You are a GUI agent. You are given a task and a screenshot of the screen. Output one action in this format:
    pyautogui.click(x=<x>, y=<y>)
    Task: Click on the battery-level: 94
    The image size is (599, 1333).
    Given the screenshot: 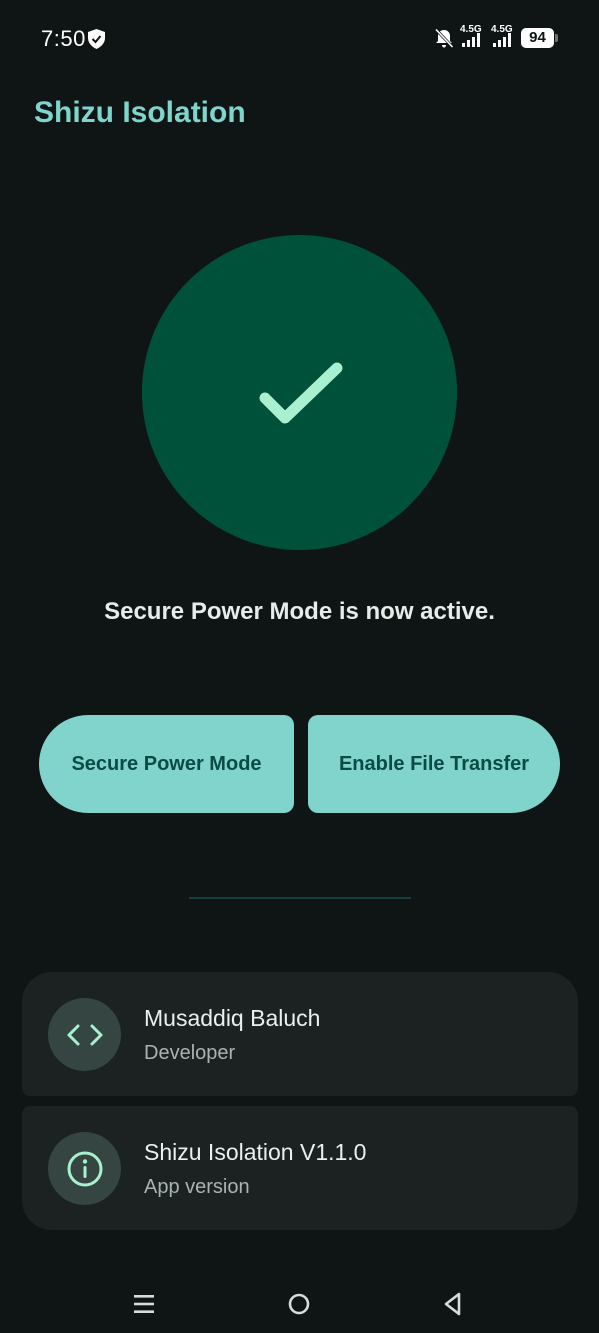 What is the action you would take?
    pyautogui.click(x=537, y=38)
    